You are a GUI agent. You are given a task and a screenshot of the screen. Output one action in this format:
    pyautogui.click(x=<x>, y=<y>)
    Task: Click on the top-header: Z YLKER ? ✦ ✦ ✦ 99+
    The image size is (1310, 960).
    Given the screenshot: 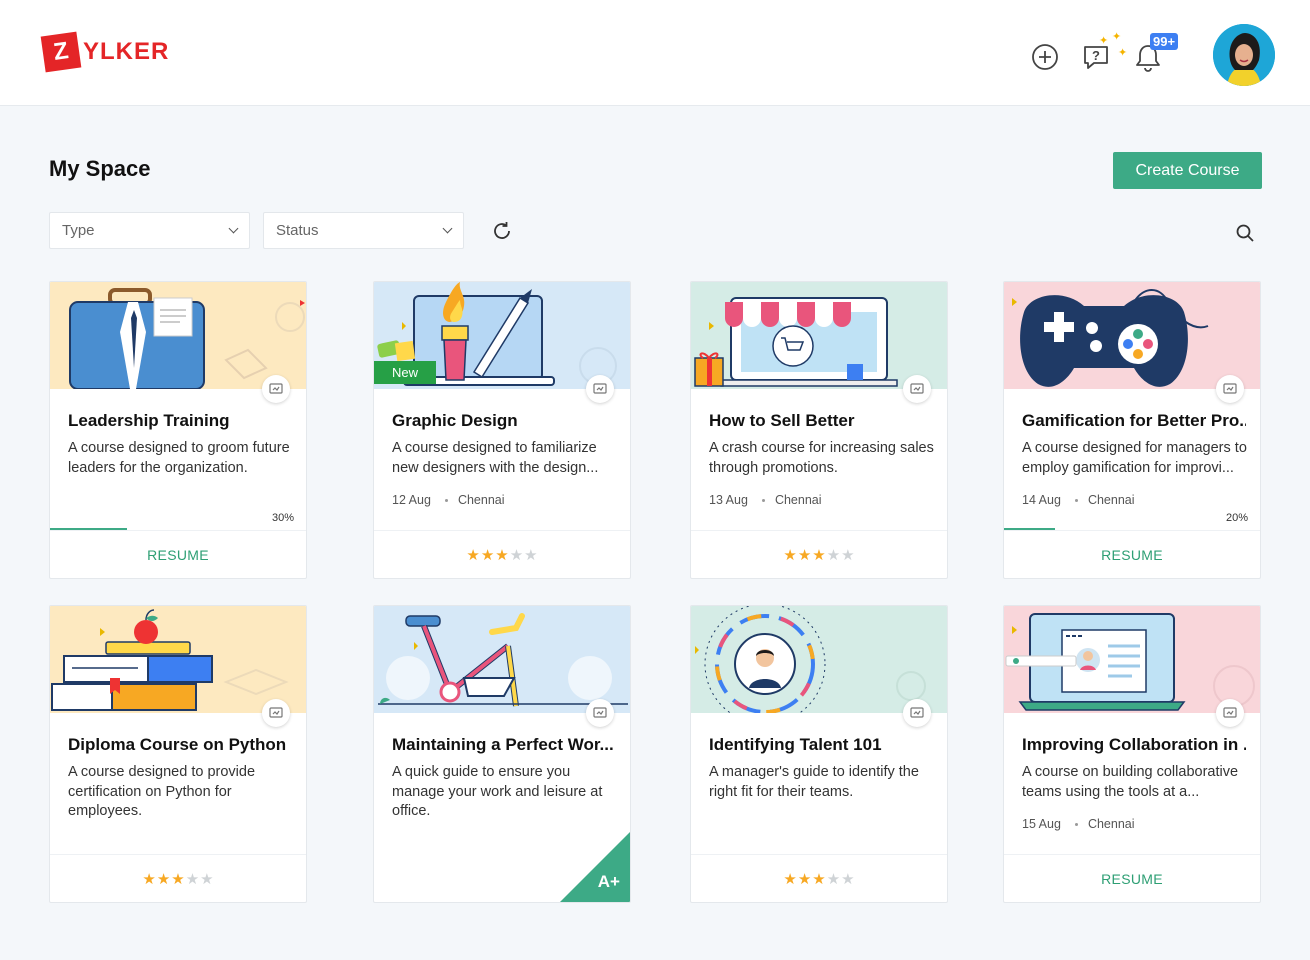 What is the action you would take?
    pyautogui.click(x=655, y=53)
    